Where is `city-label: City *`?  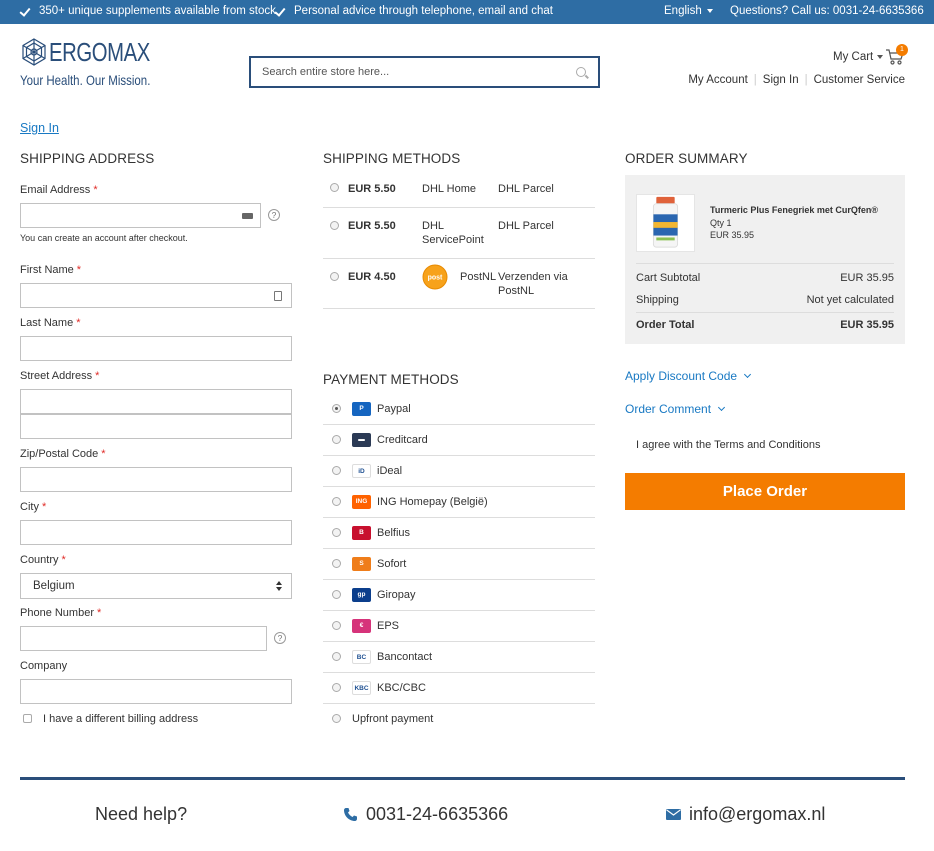 city-label: City * is located at coordinates (33, 507).